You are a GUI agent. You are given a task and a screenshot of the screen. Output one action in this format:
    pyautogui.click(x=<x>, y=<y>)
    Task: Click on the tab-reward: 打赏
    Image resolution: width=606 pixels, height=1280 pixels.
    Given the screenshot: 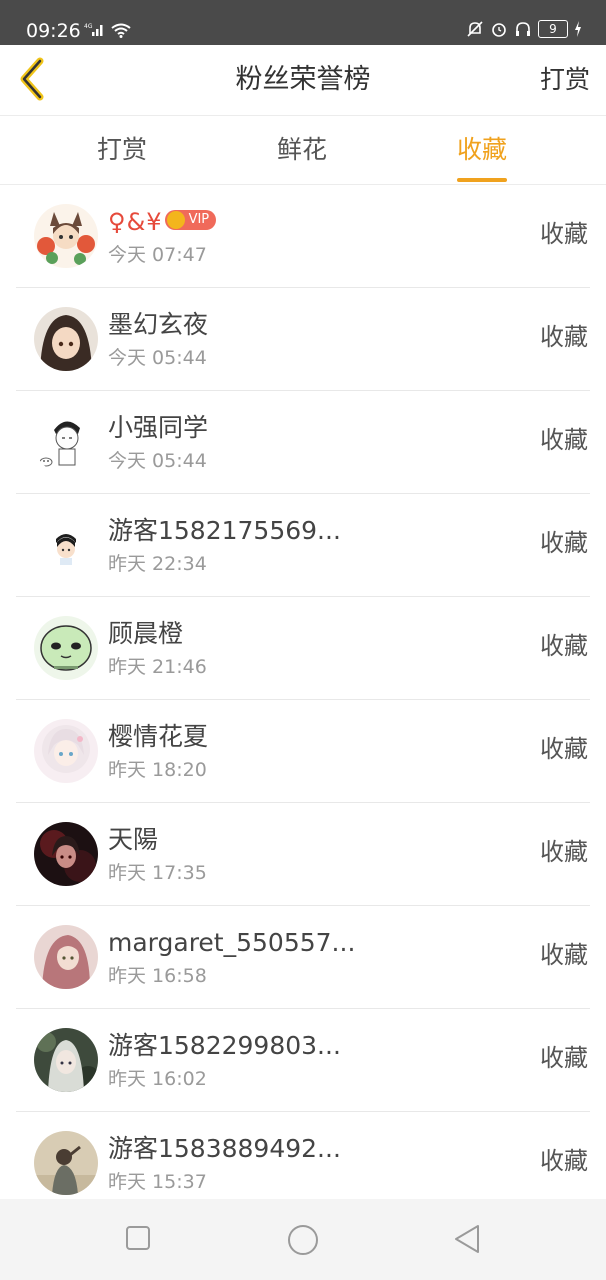 What is the action you would take?
    pyautogui.click(x=122, y=150)
    